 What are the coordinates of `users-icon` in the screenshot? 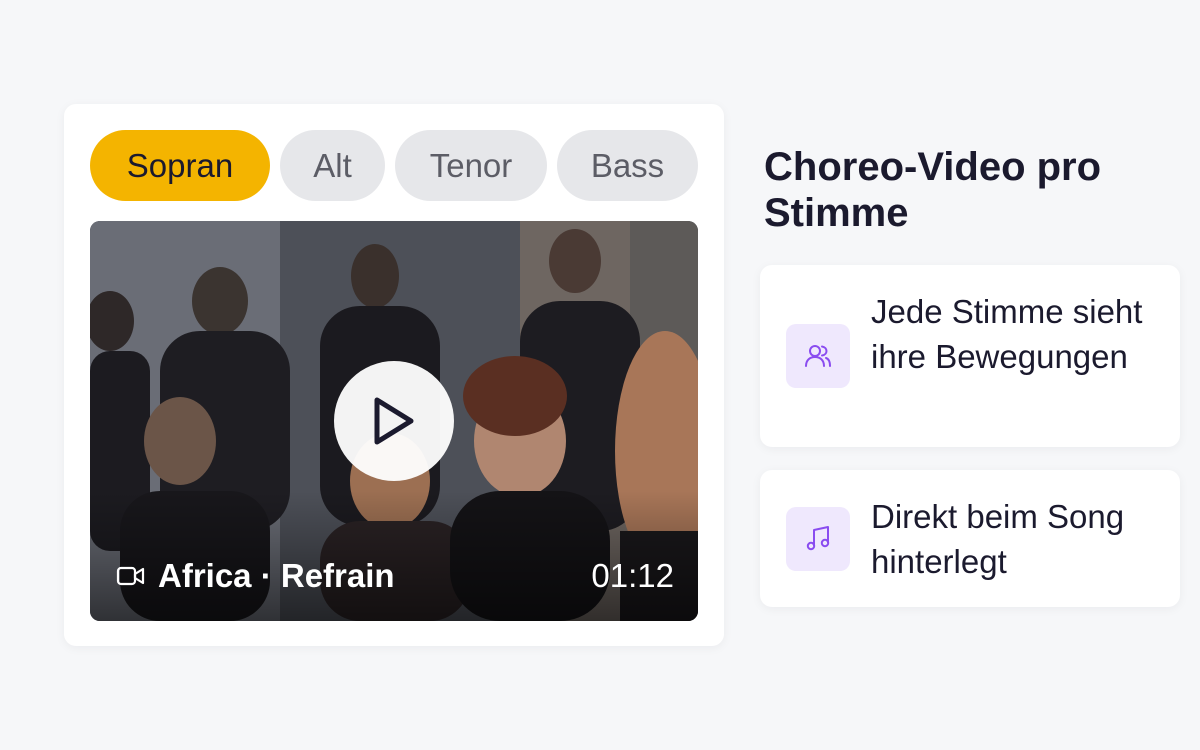 It's located at (818, 356).